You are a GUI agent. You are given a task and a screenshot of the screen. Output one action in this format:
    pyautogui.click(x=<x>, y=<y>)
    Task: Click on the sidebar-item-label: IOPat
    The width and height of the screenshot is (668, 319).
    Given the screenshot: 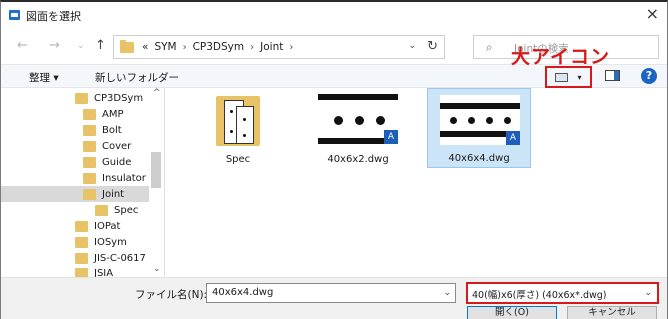 What is the action you would take?
    pyautogui.click(x=107, y=226)
    